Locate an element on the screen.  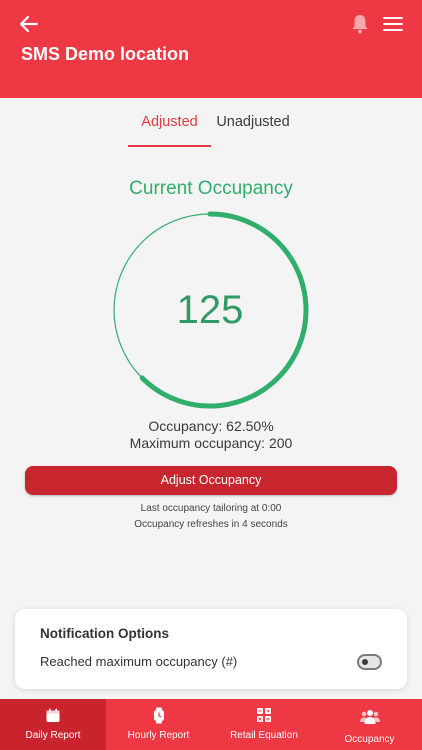
nav-retail-equation-label: Retail Equation is located at coordinates (264, 735).